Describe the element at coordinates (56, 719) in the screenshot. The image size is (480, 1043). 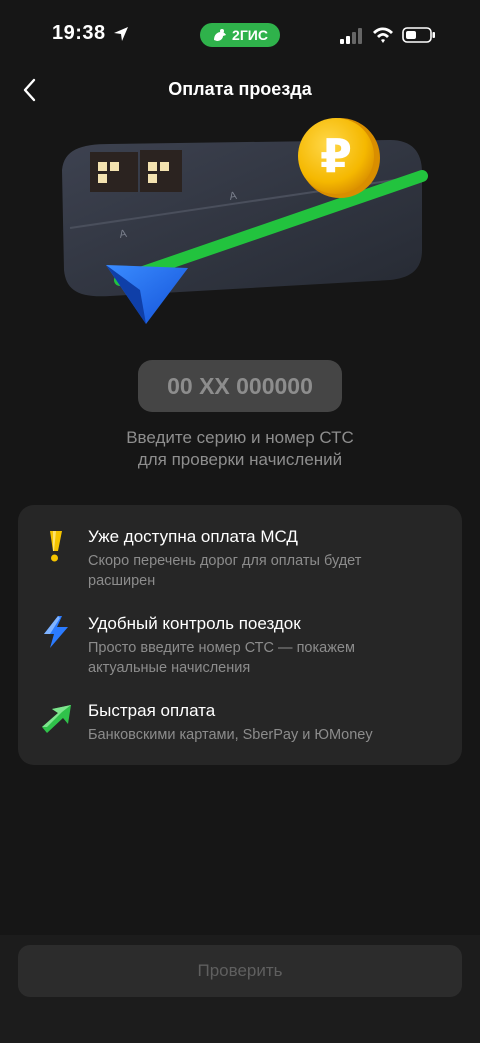
I see `arrow-up-right-icon` at that location.